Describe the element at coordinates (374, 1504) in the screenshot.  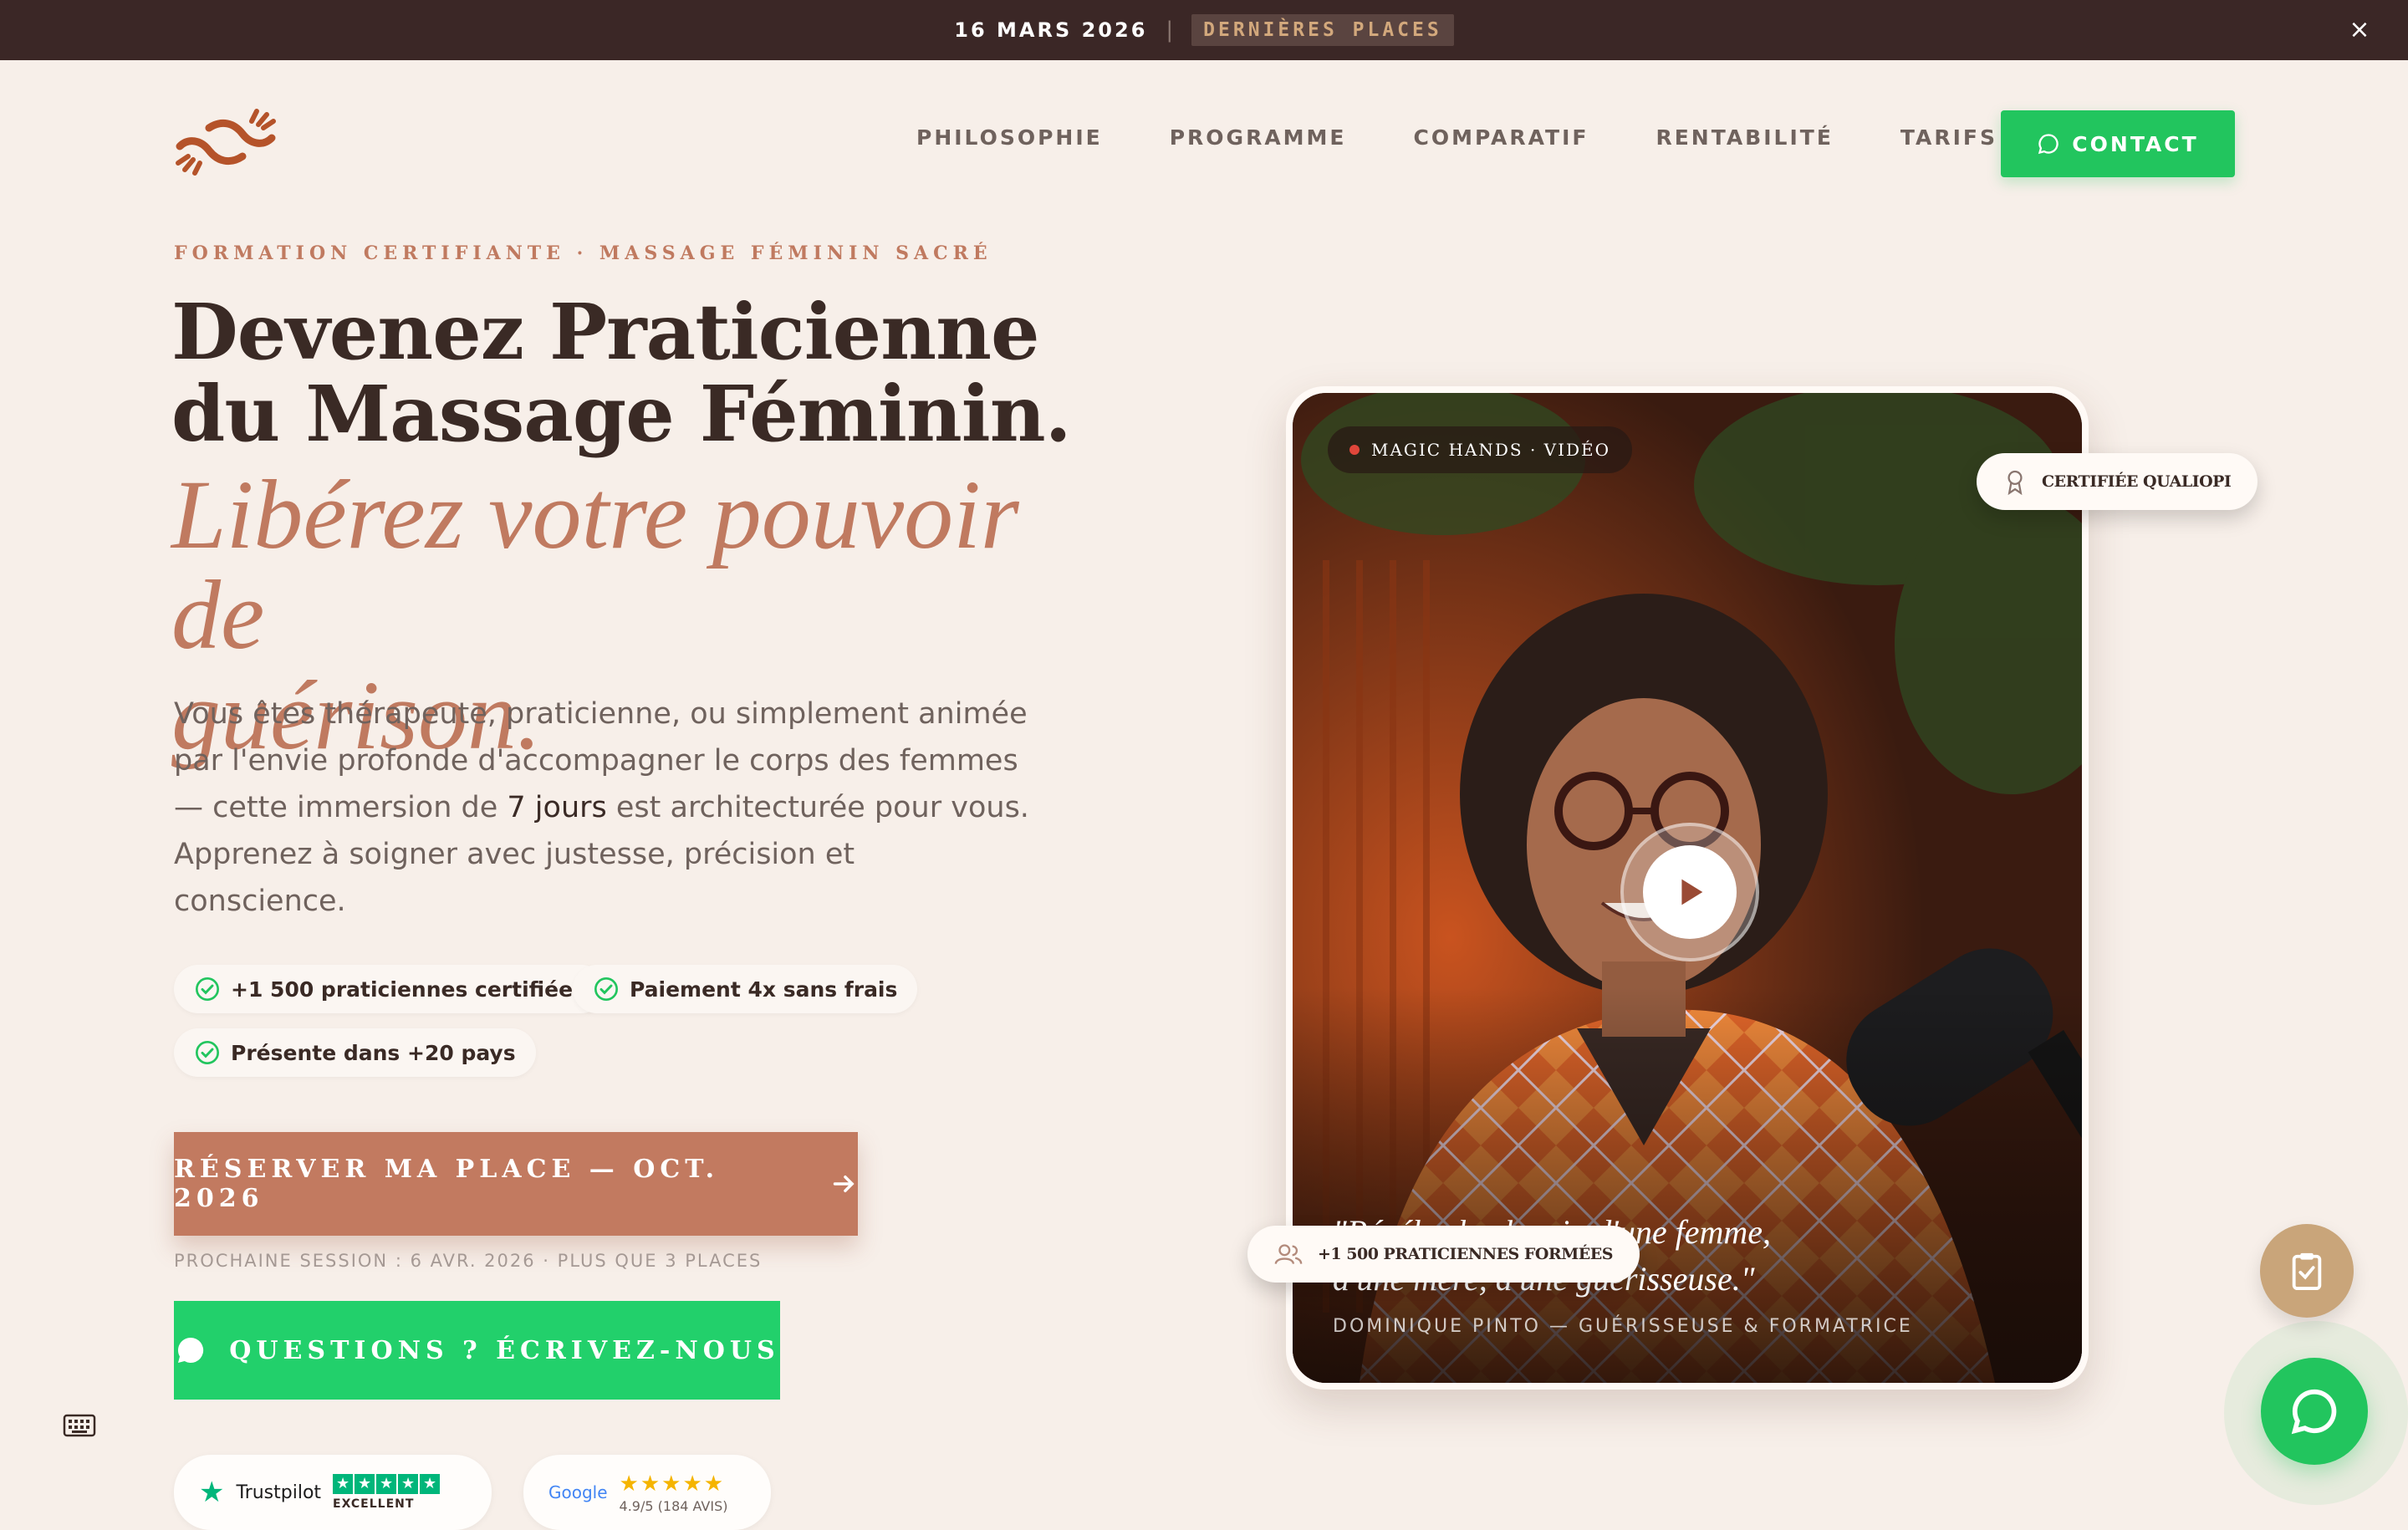
I see `trustpilot-rating-label: EXCELLENT` at that location.